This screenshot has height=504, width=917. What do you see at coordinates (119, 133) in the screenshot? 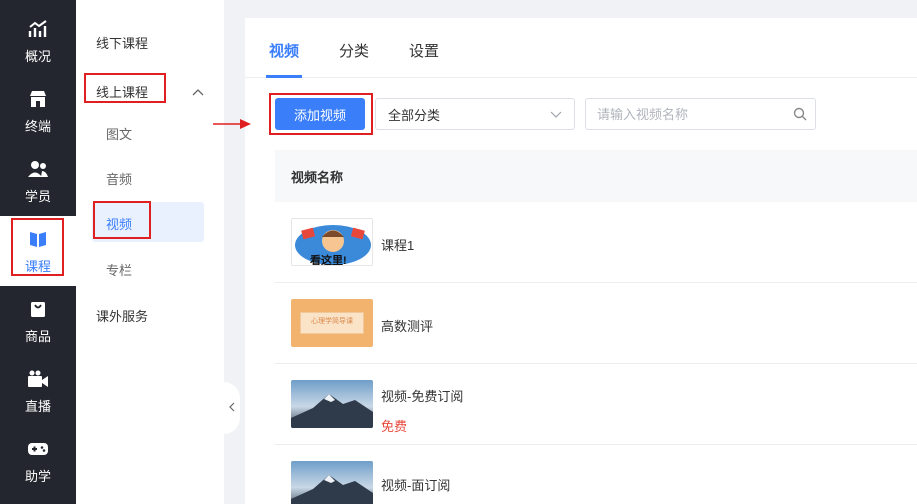
I see `sub-item-article: 图文` at bounding box center [119, 133].